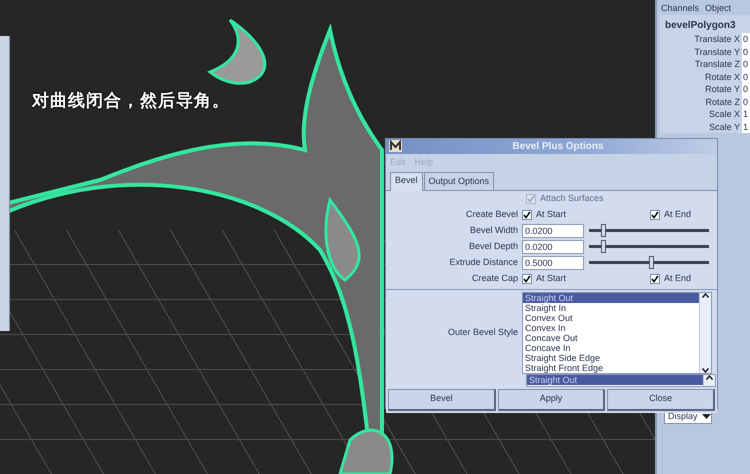 The width and height of the screenshot is (750, 474). I want to click on list-item: Convex In, so click(611, 327).